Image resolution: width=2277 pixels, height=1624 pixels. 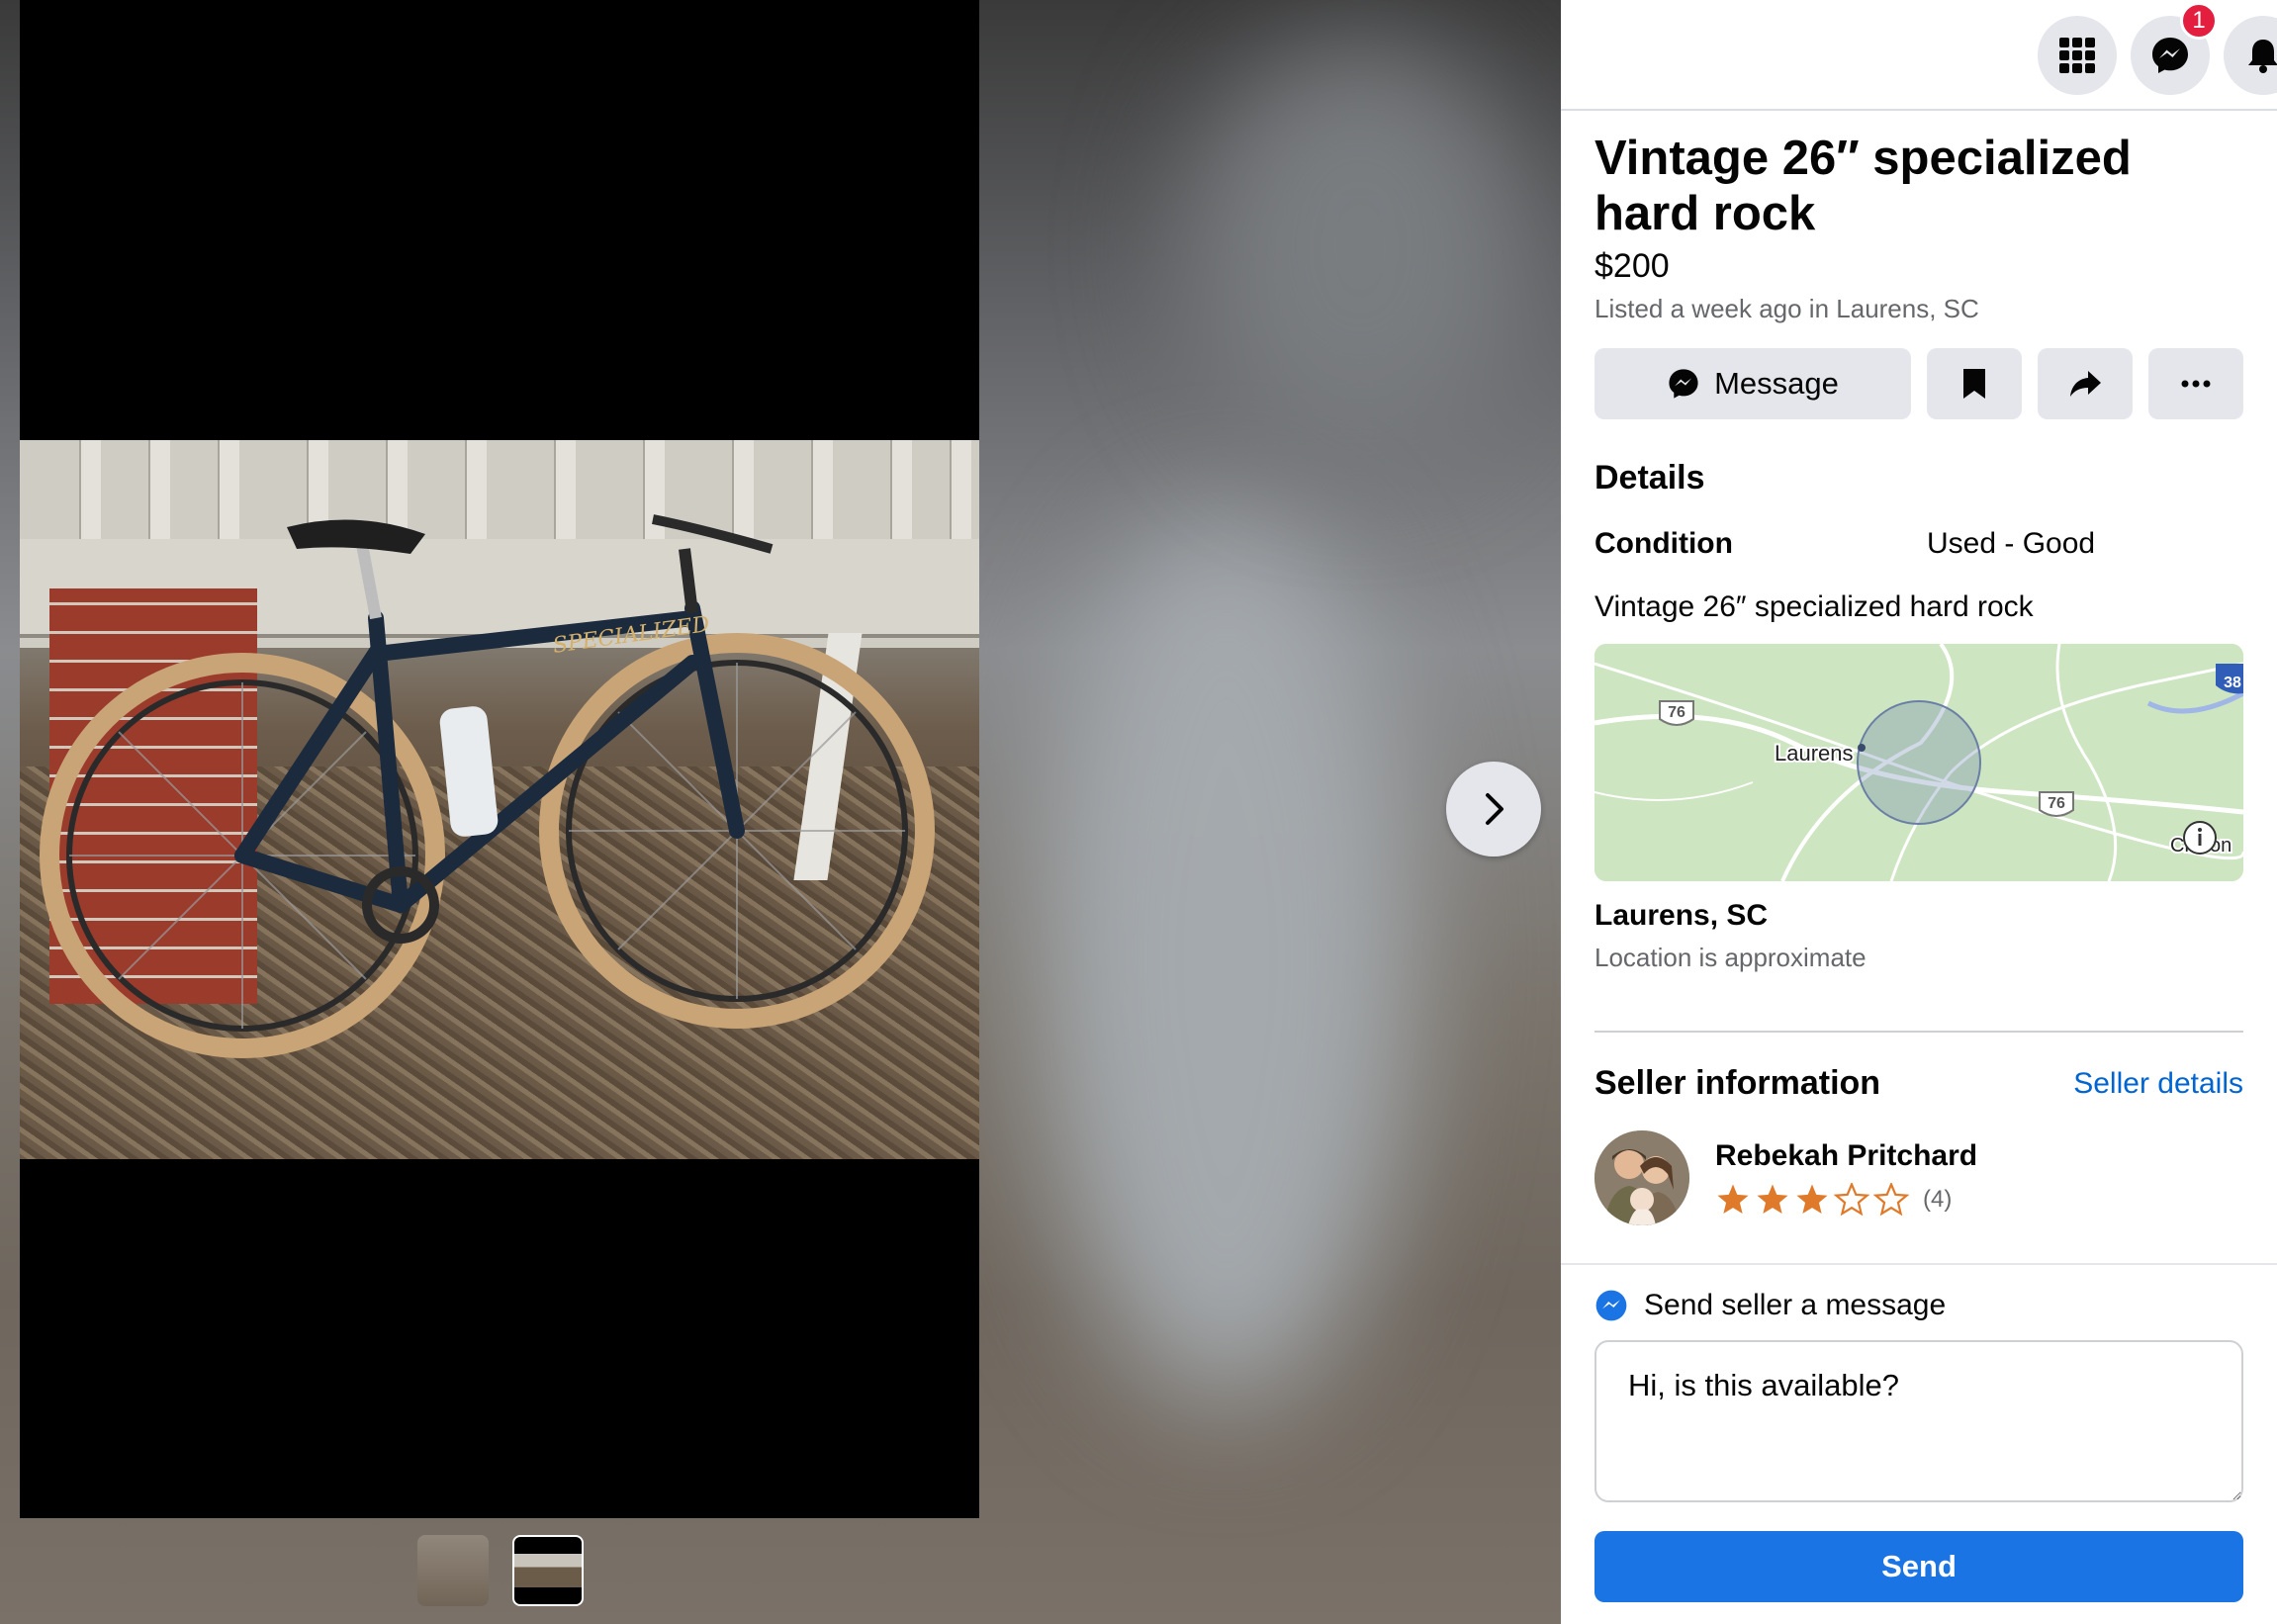 I want to click on photo-thumbnails, so click(x=501, y=1570).